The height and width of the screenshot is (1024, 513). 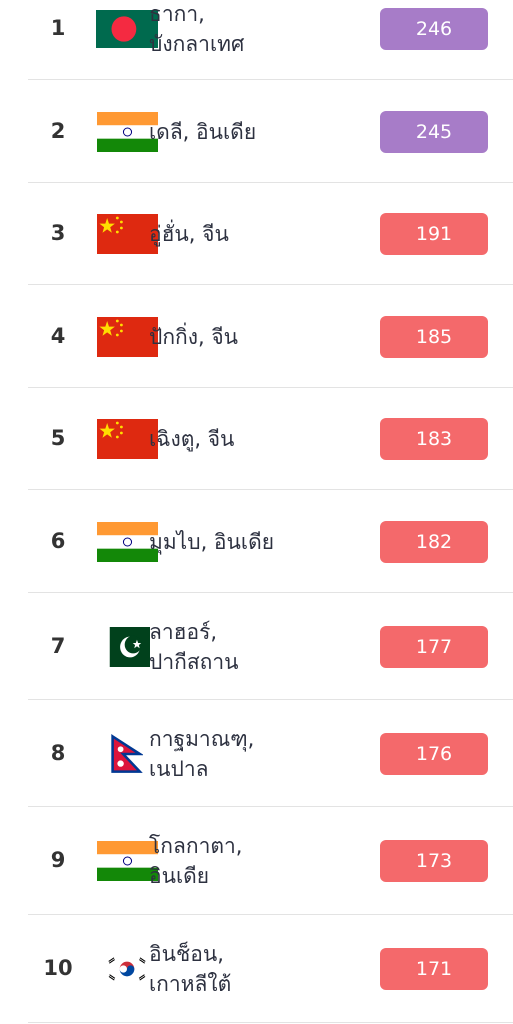 What do you see at coordinates (434, 646) in the screenshot?
I see `aqi-badge: 177` at bounding box center [434, 646].